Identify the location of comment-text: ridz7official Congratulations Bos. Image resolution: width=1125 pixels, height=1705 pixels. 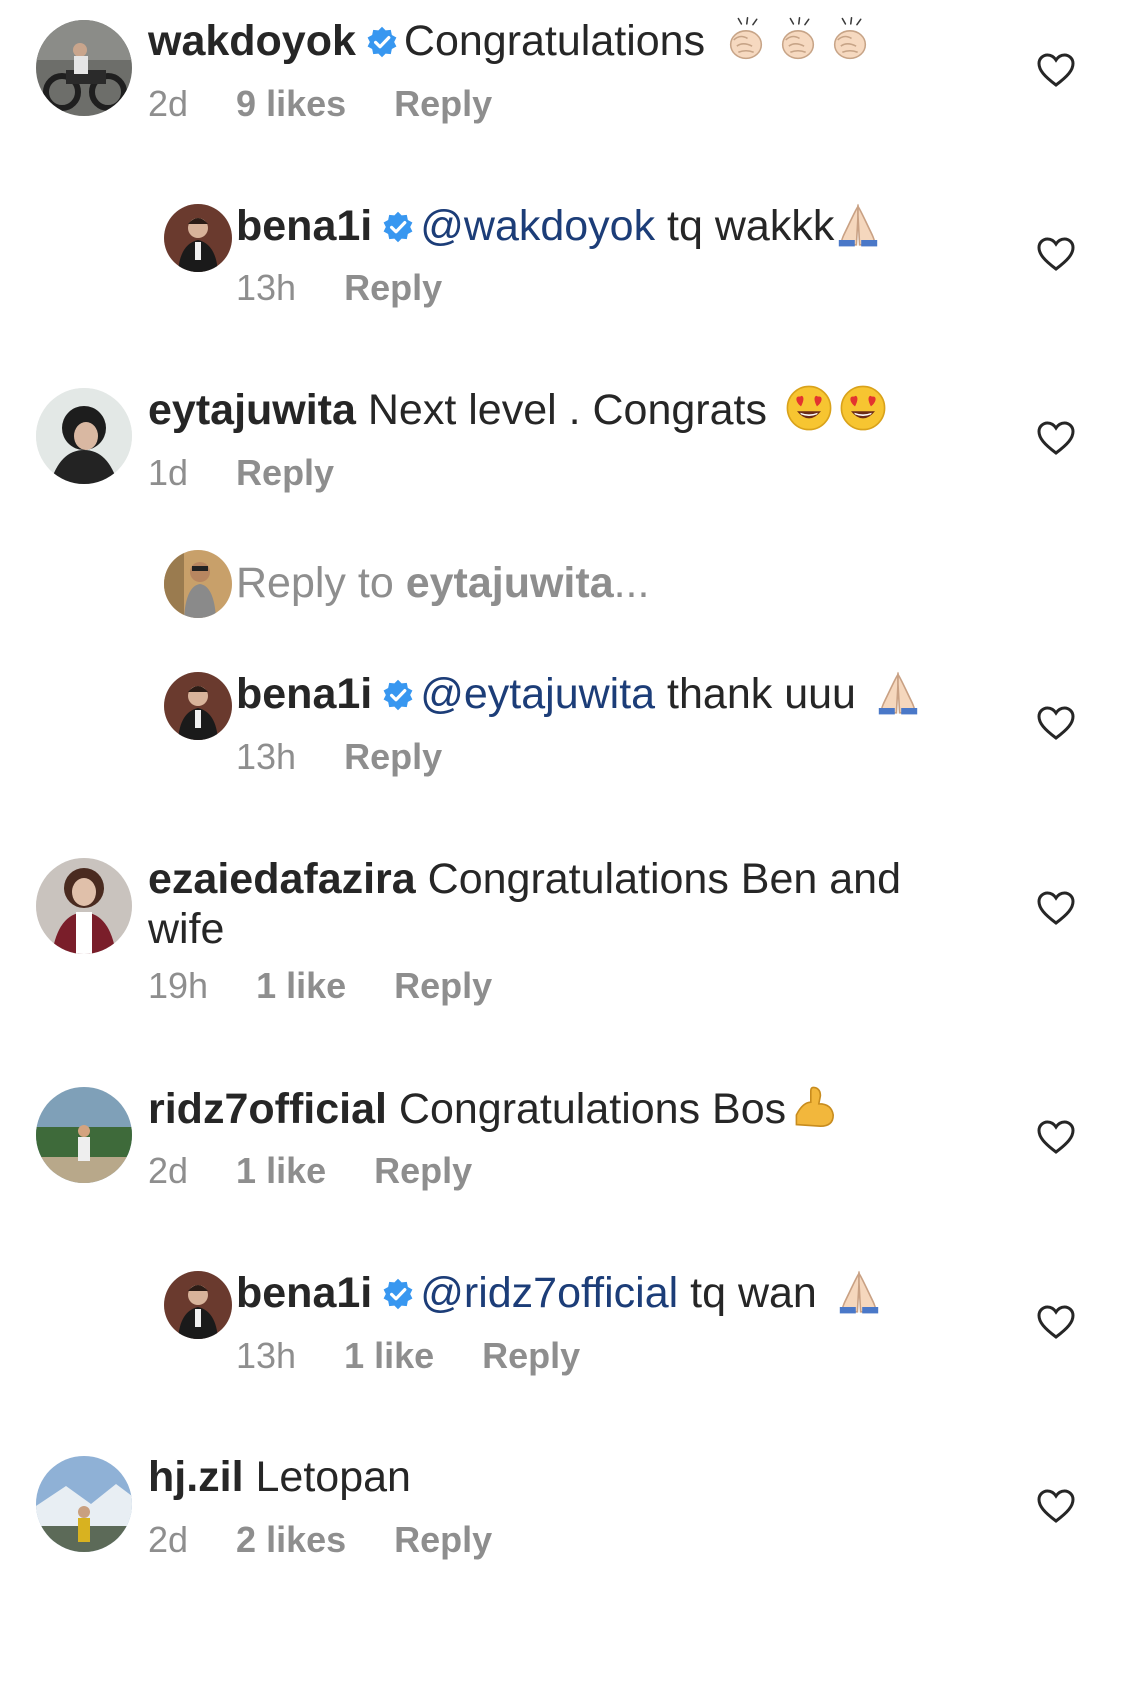
(558, 1108).